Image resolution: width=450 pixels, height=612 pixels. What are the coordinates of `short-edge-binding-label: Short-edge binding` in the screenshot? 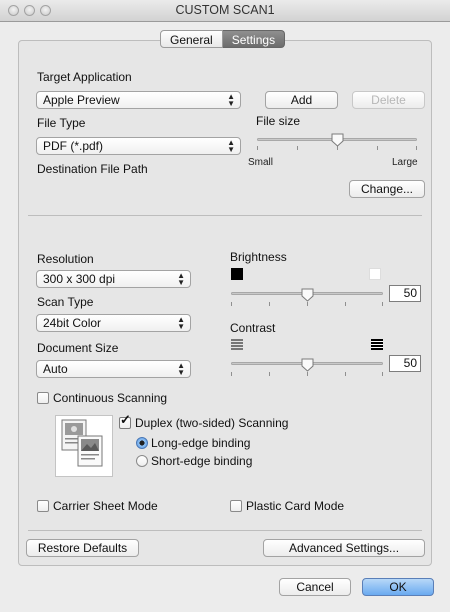 It's located at (202, 461).